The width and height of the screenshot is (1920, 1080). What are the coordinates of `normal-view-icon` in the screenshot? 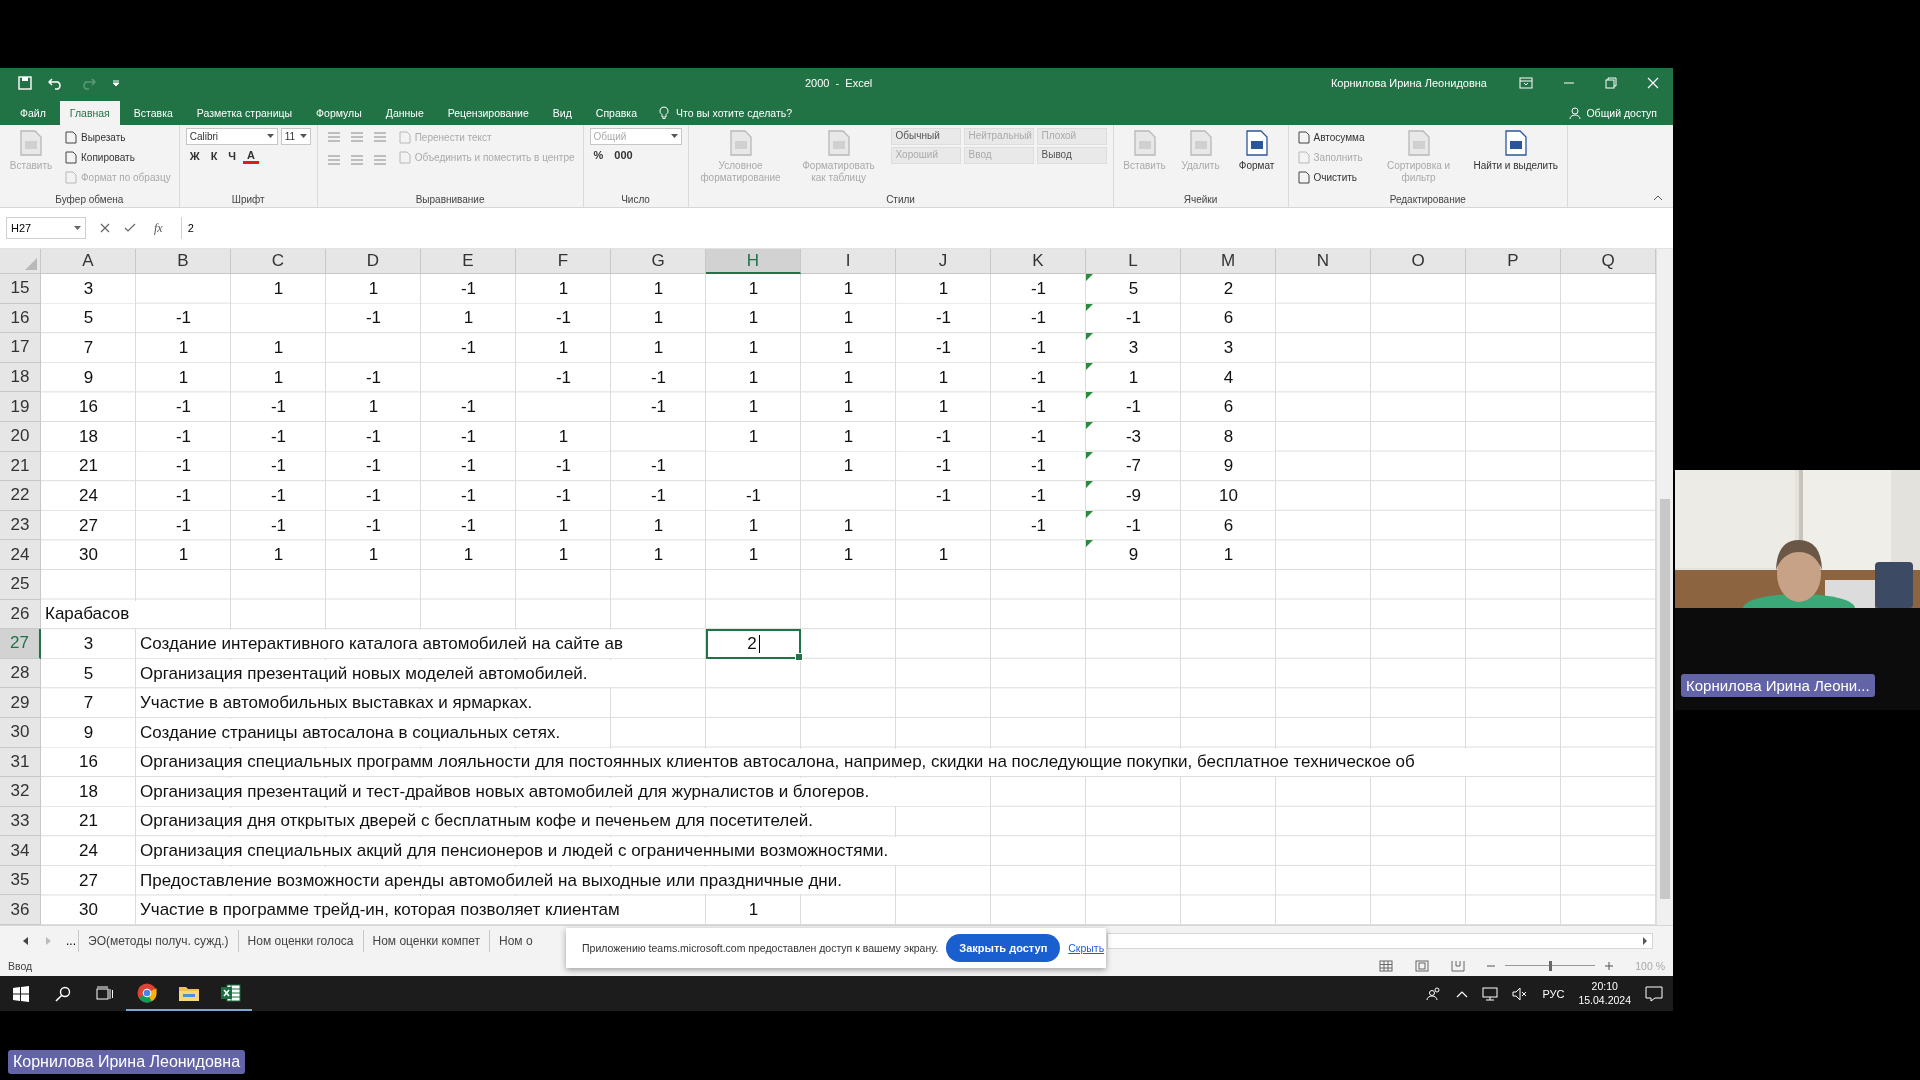 It's located at (1386, 965).